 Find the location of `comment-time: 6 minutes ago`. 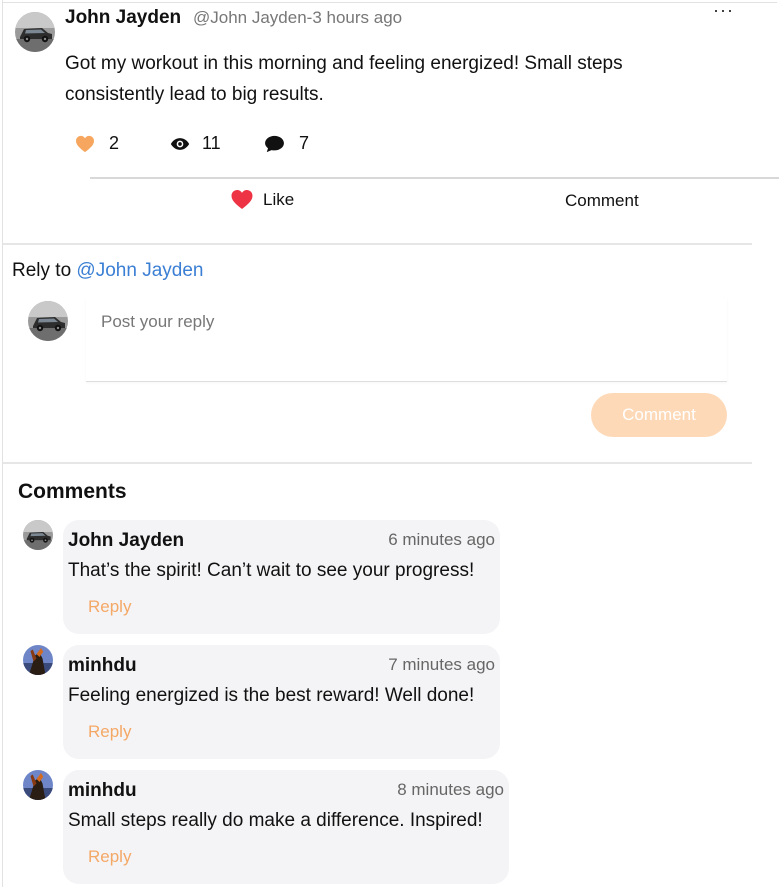

comment-time: 6 minutes ago is located at coordinates (441, 539).